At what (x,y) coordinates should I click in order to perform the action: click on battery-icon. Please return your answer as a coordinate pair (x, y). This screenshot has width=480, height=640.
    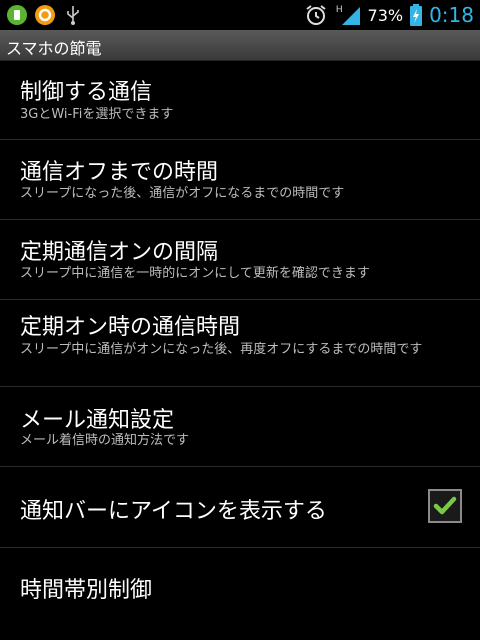
    Looking at the image, I should click on (416, 15).